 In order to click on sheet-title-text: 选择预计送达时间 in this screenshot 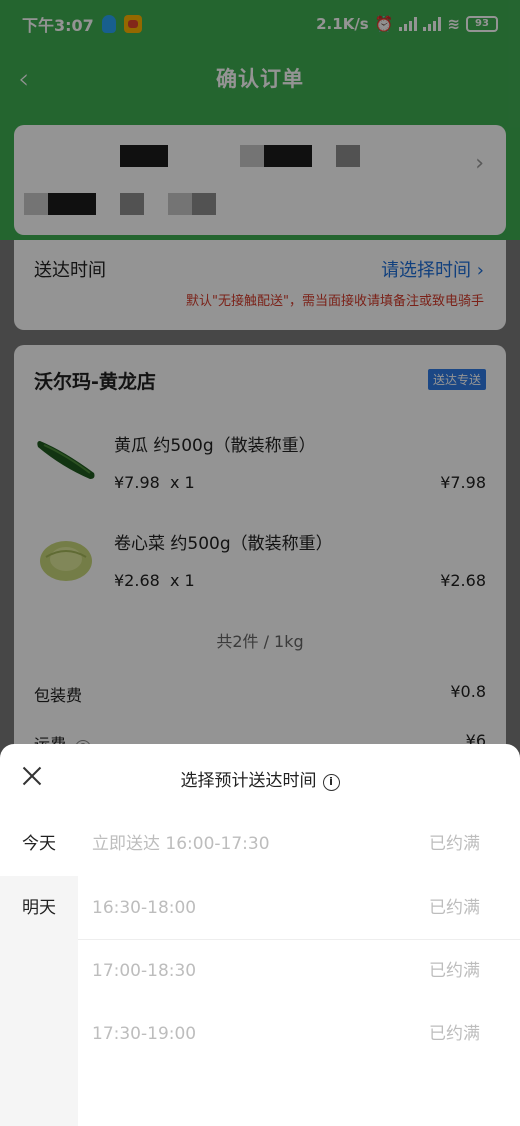, I will do `click(248, 781)`.